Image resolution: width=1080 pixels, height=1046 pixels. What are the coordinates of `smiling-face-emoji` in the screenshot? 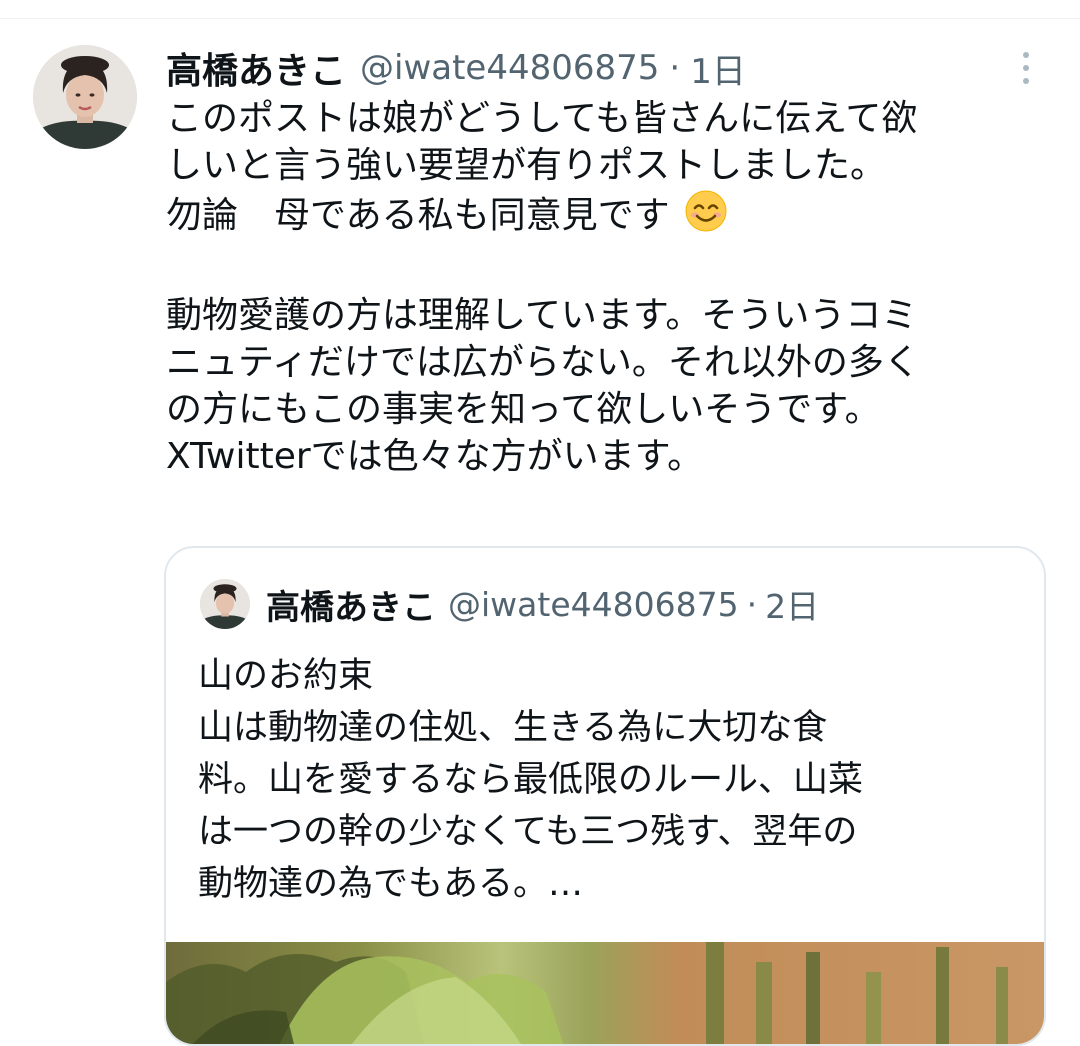 It's located at (706, 217).